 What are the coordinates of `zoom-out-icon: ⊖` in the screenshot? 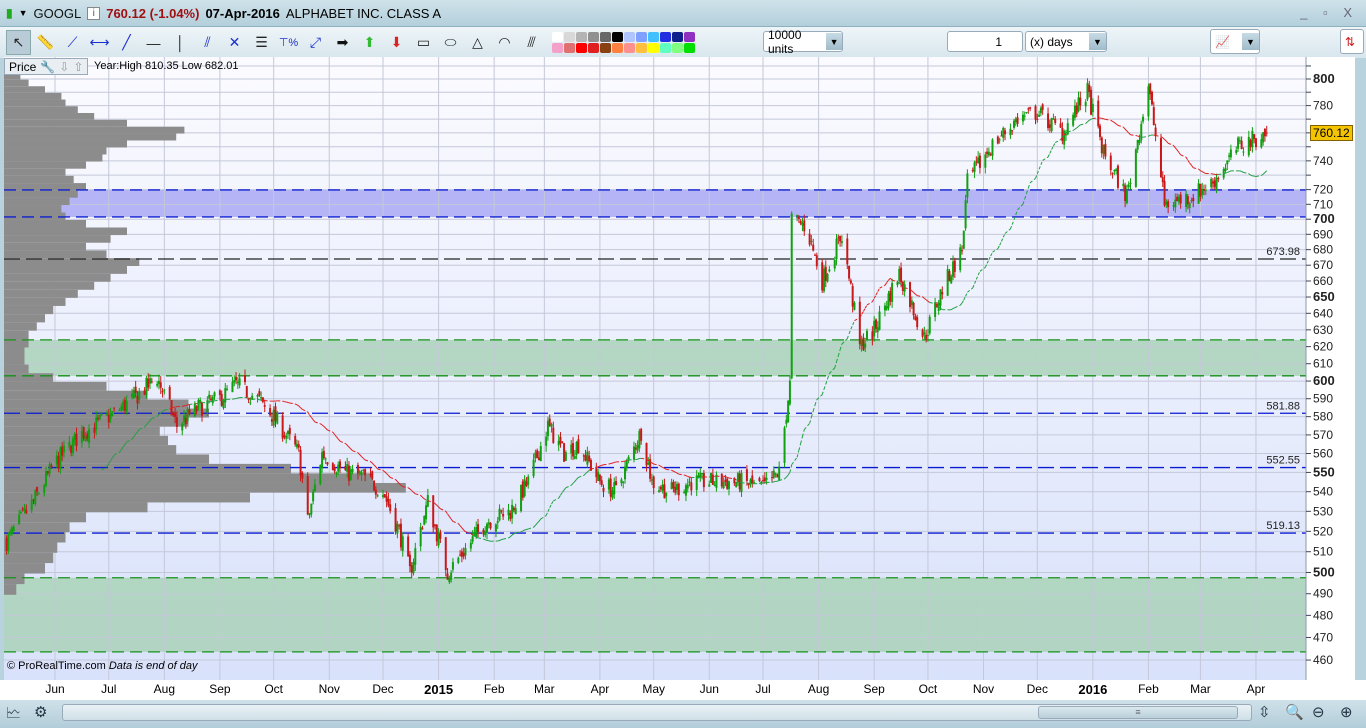 It's located at (1318, 712).